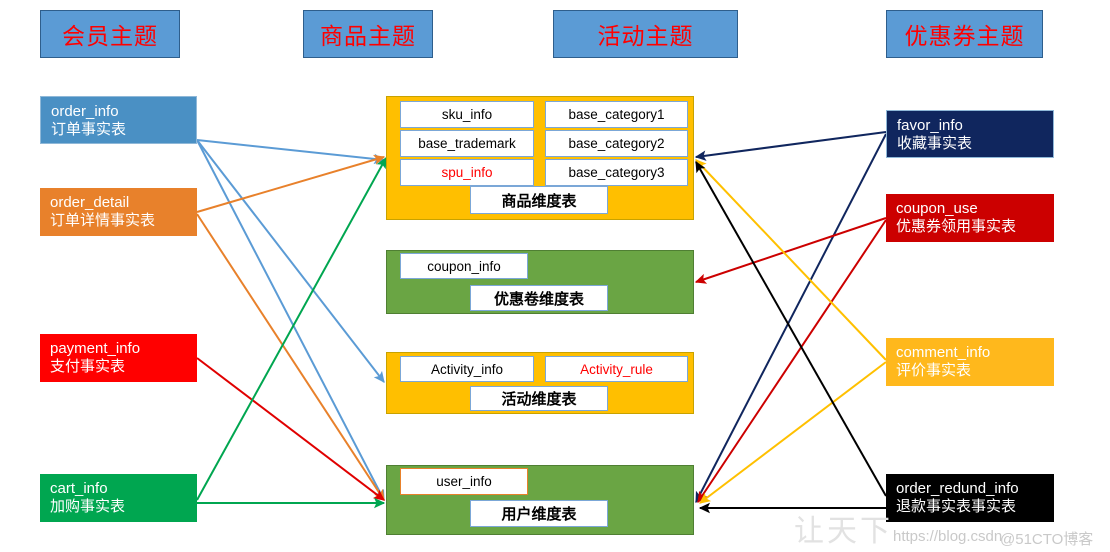 The image size is (1110, 552). I want to click on fact-table-label: 评价事实表, so click(934, 371).